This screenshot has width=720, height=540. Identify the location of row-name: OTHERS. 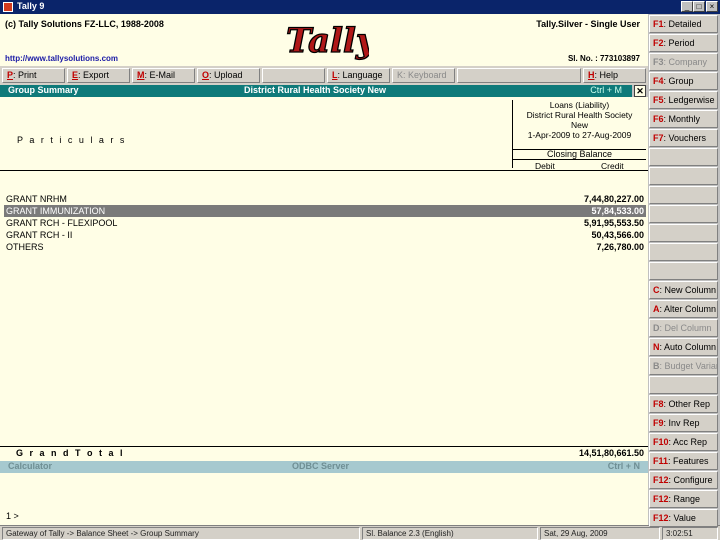
(25, 247).